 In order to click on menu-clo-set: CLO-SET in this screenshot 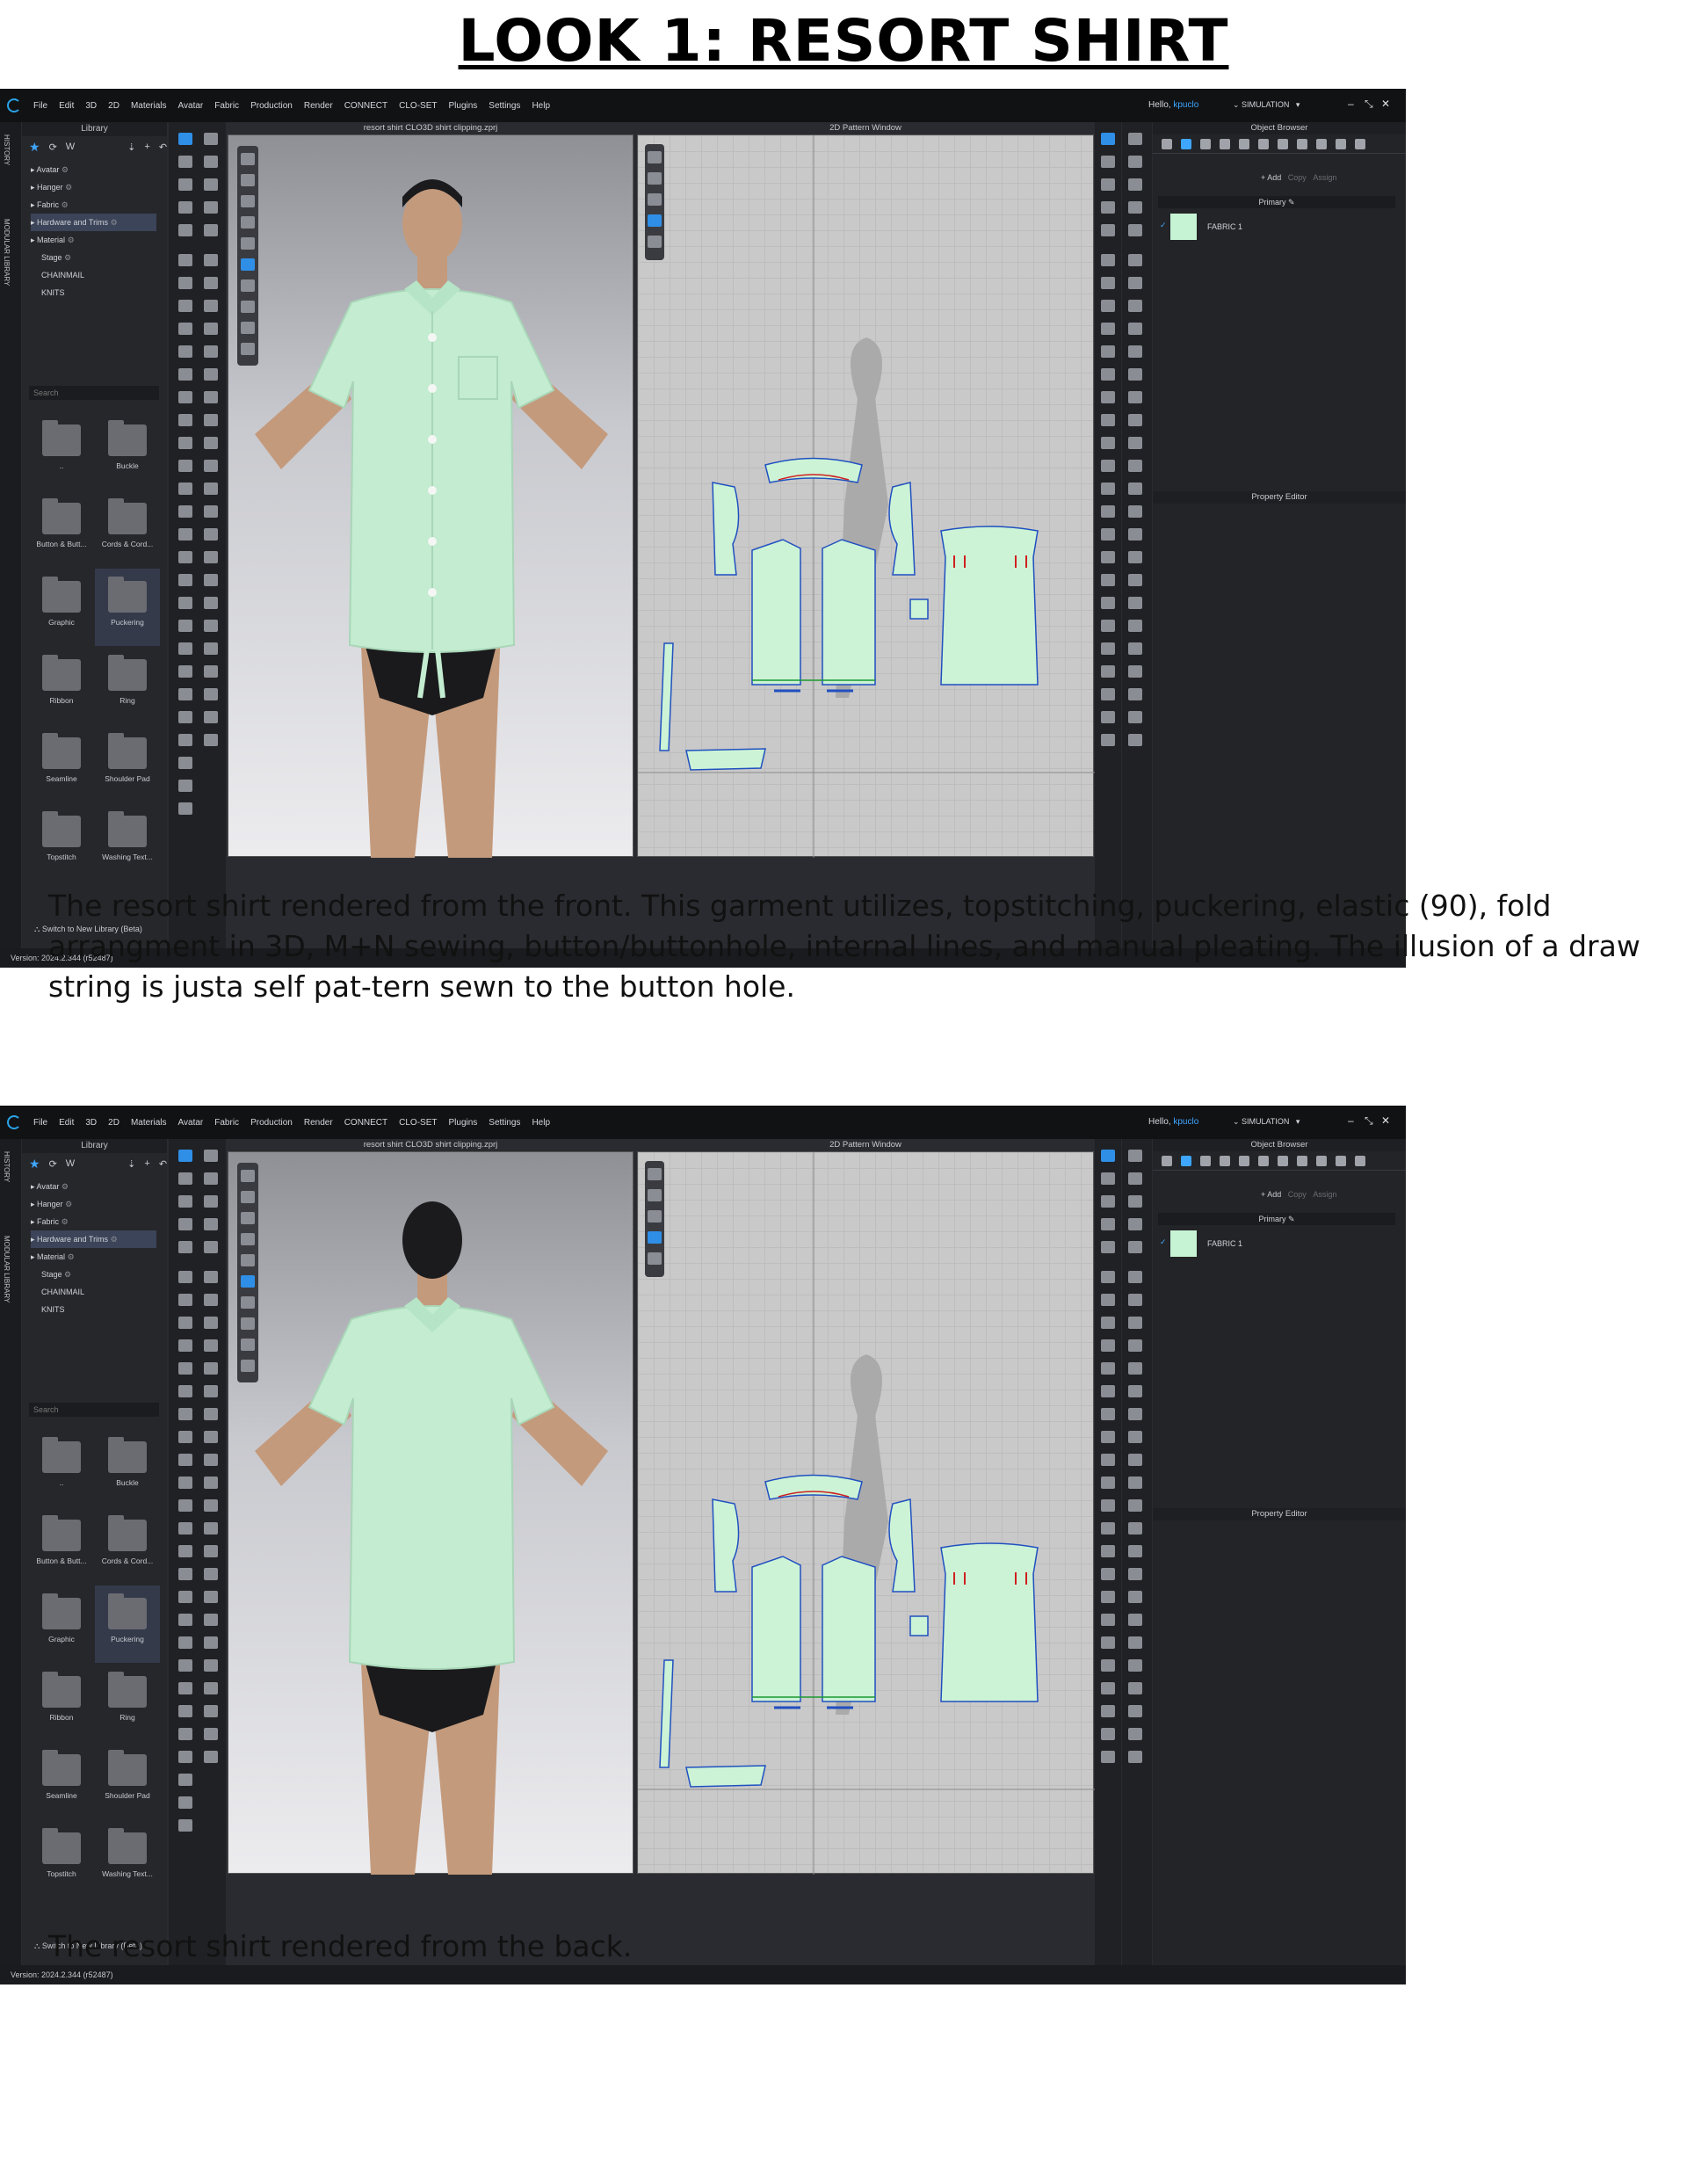, I will do `click(418, 1123)`.